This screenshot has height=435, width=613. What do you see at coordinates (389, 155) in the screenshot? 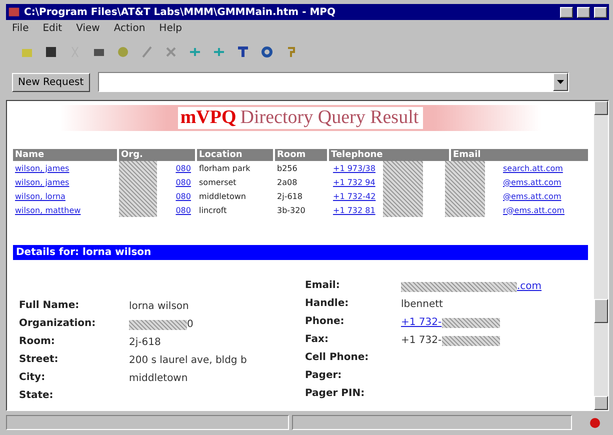
I see `column-header: Telephone` at bounding box center [389, 155].